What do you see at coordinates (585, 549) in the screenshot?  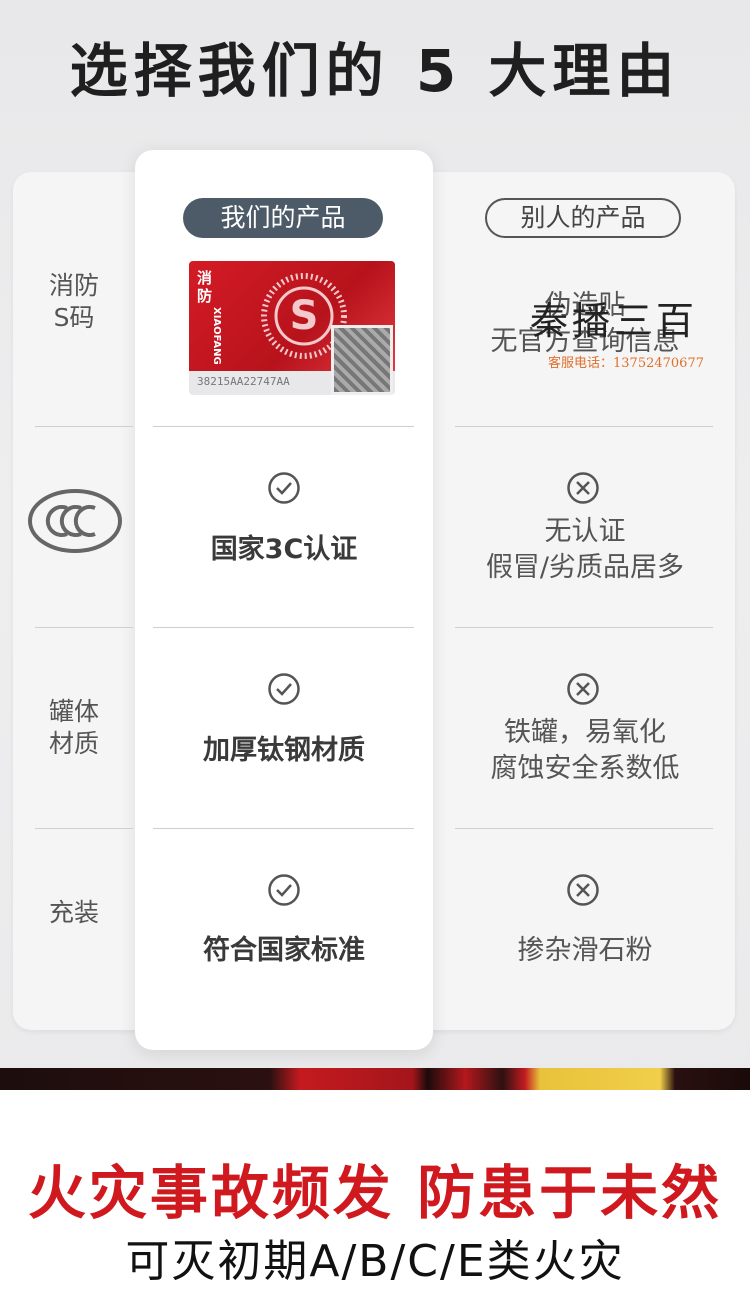 I see `theirs-3c-text: 无认证 假冒/劣质品居多` at bounding box center [585, 549].